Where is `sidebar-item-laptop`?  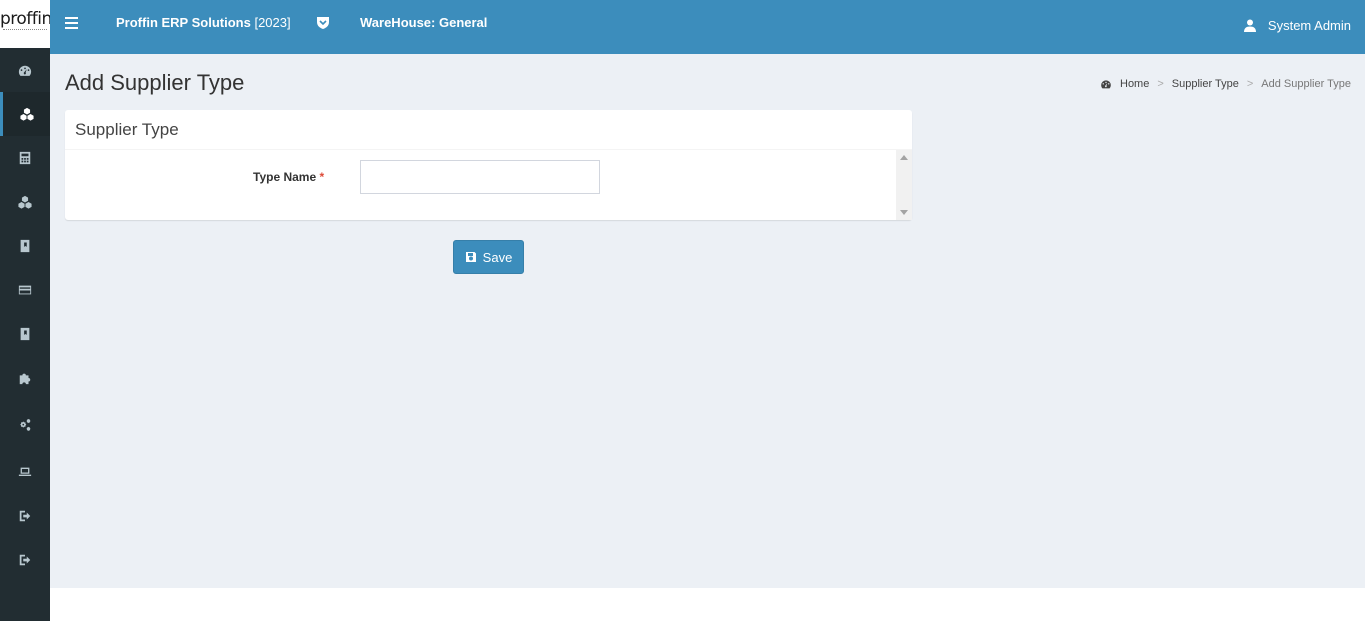 sidebar-item-laptop is located at coordinates (25, 472).